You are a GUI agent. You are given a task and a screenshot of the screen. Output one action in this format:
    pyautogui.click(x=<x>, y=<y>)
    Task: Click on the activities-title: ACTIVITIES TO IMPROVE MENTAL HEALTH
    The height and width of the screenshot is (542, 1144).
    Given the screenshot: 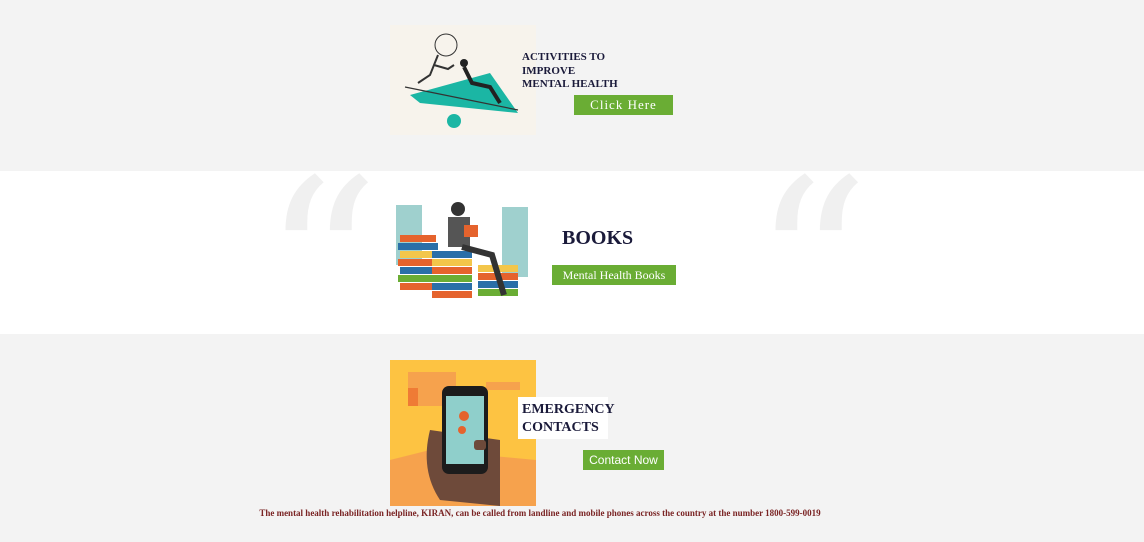 What is the action you would take?
    pyautogui.click(x=570, y=71)
    